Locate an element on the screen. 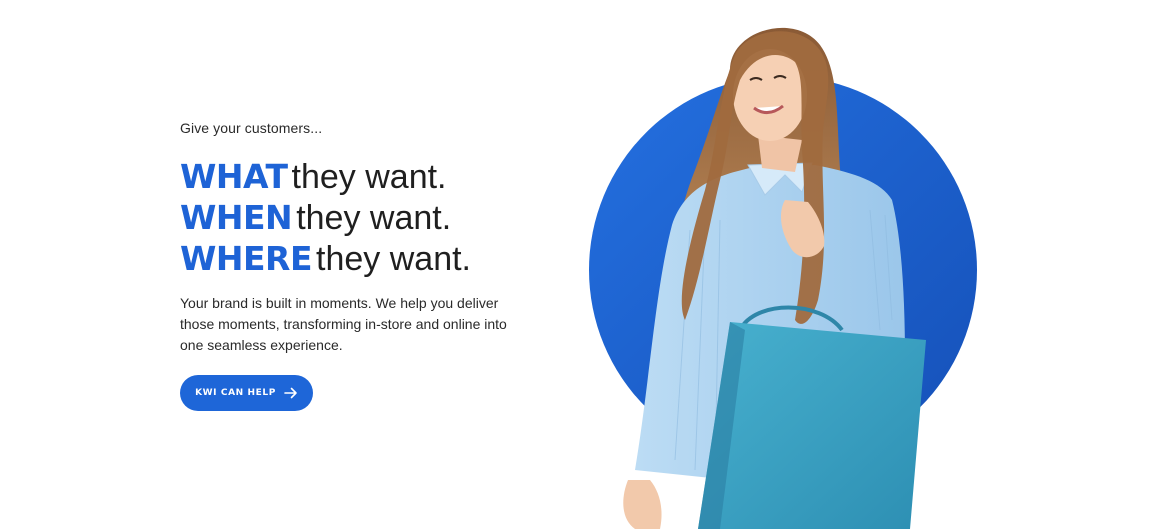  lower-hand is located at coordinates (642, 504).